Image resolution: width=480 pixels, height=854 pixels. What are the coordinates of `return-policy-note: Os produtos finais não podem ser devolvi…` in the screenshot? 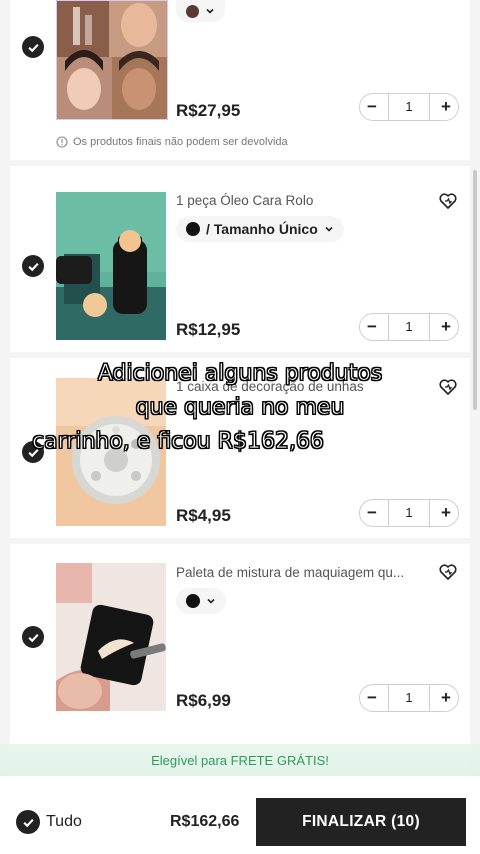 It's located at (172, 142).